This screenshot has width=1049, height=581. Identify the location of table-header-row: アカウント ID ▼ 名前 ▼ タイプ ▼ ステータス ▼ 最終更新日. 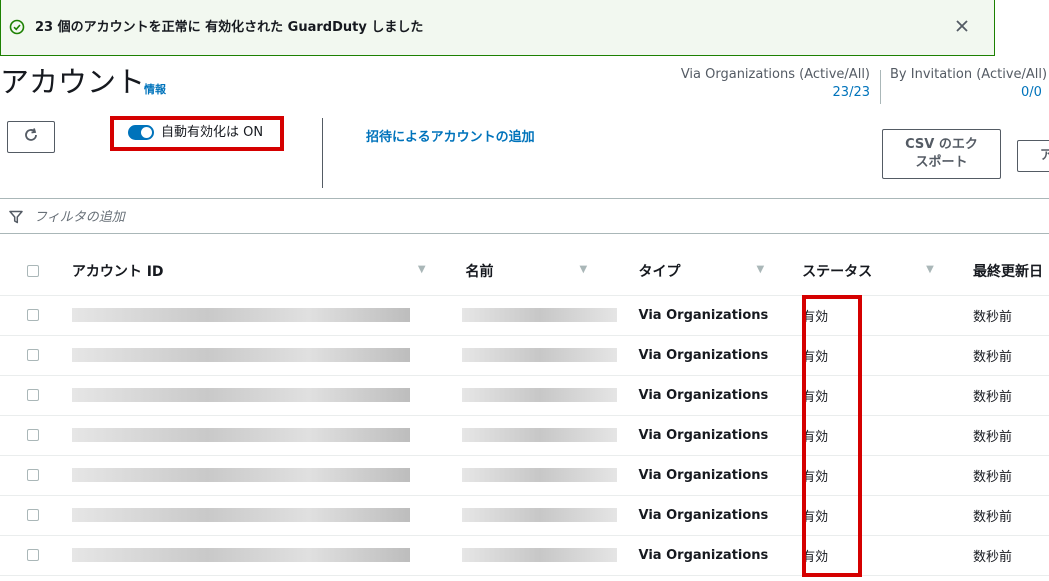
(524, 271).